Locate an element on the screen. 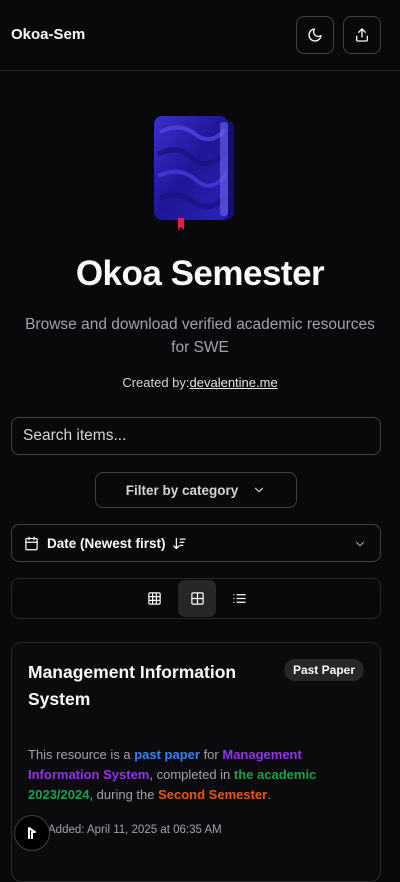 This screenshot has width=400, height=882. creator-label: Created by: is located at coordinates (156, 382).